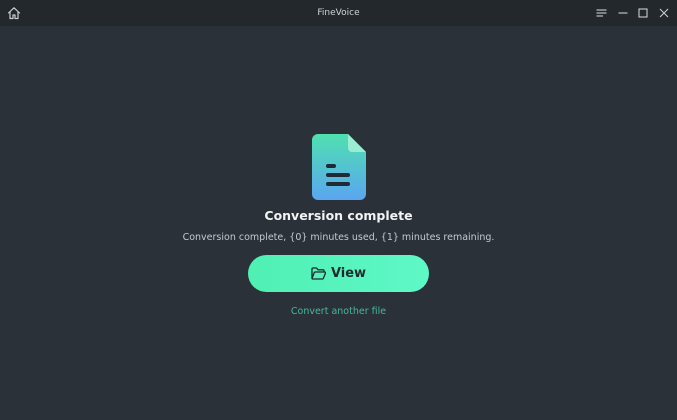  I want to click on result-heading: Conversion complete, so click(338, 215).